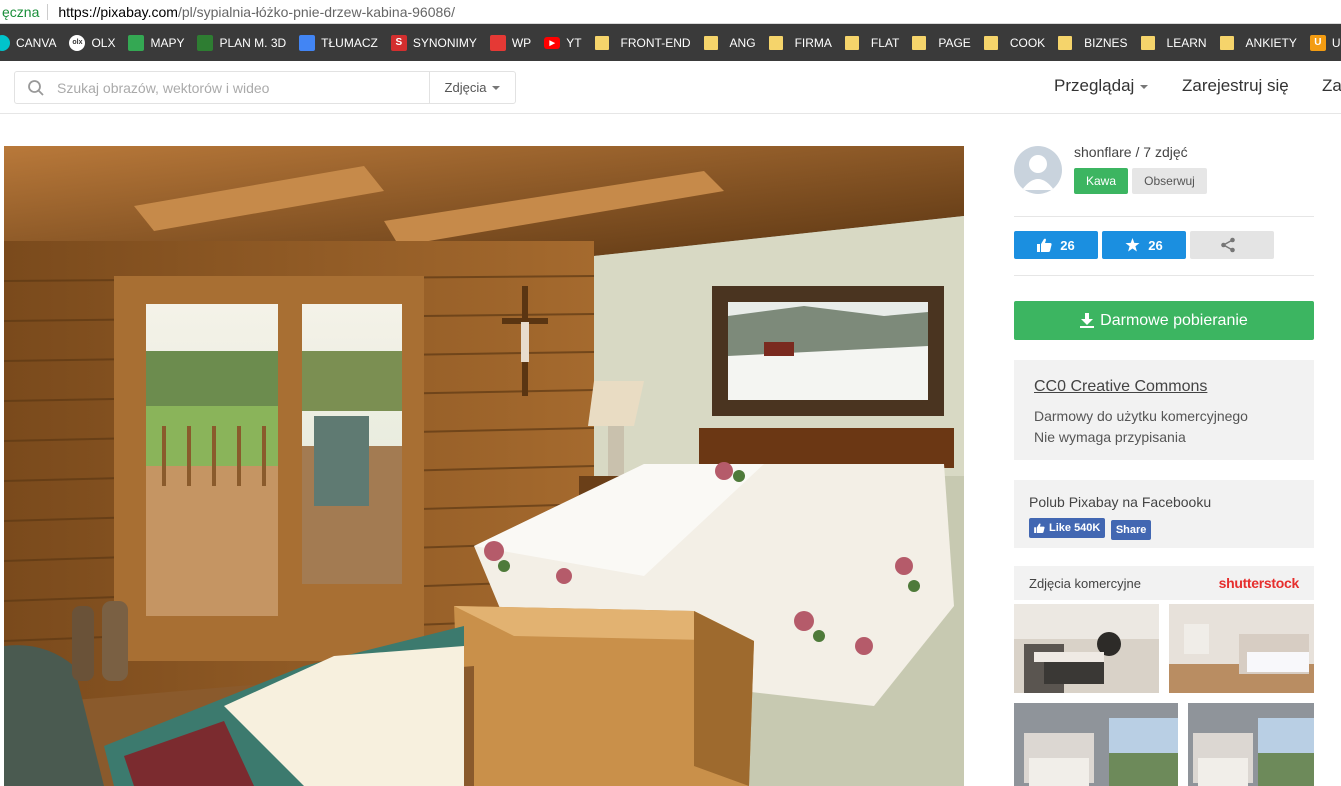 This screenshot has width=1341, height=786. Describe the element at coordinates (655, 42) in the screenshot. I see `bookmark-label: FRONT-END` at that location.